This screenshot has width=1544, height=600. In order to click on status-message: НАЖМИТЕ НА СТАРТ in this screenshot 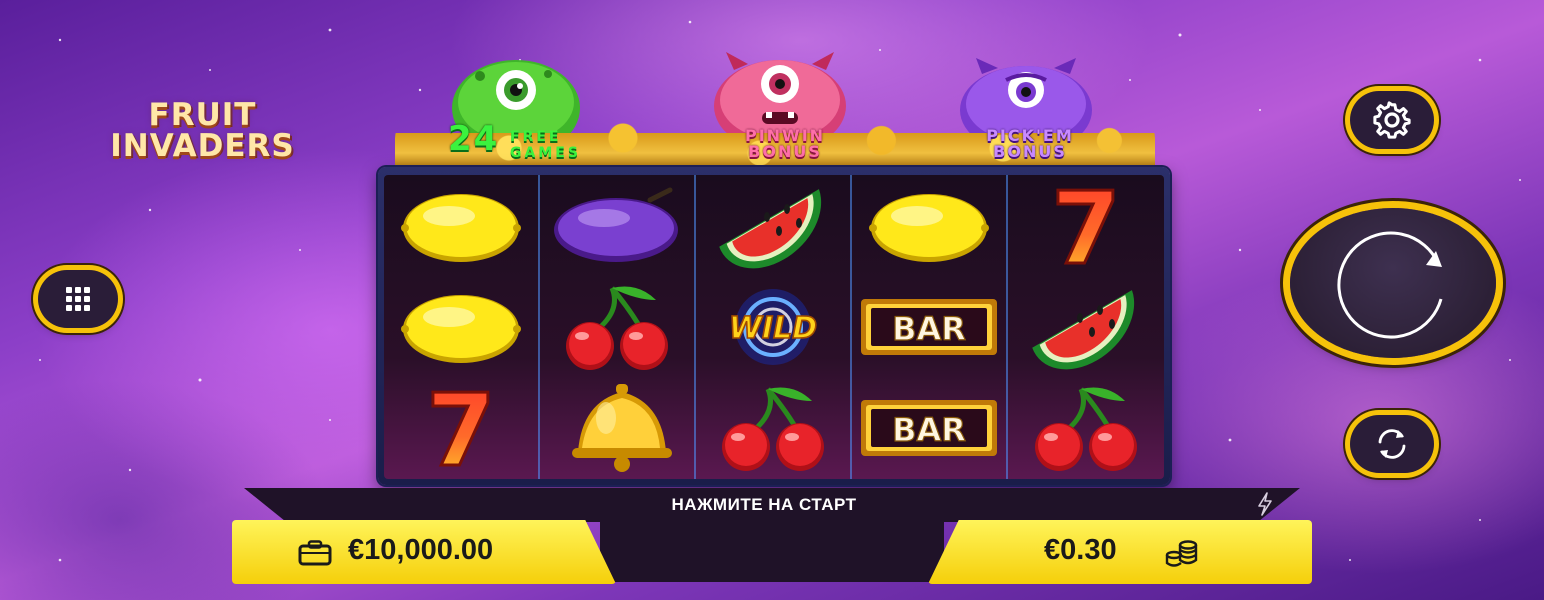, I will do `click(764, 504)`.